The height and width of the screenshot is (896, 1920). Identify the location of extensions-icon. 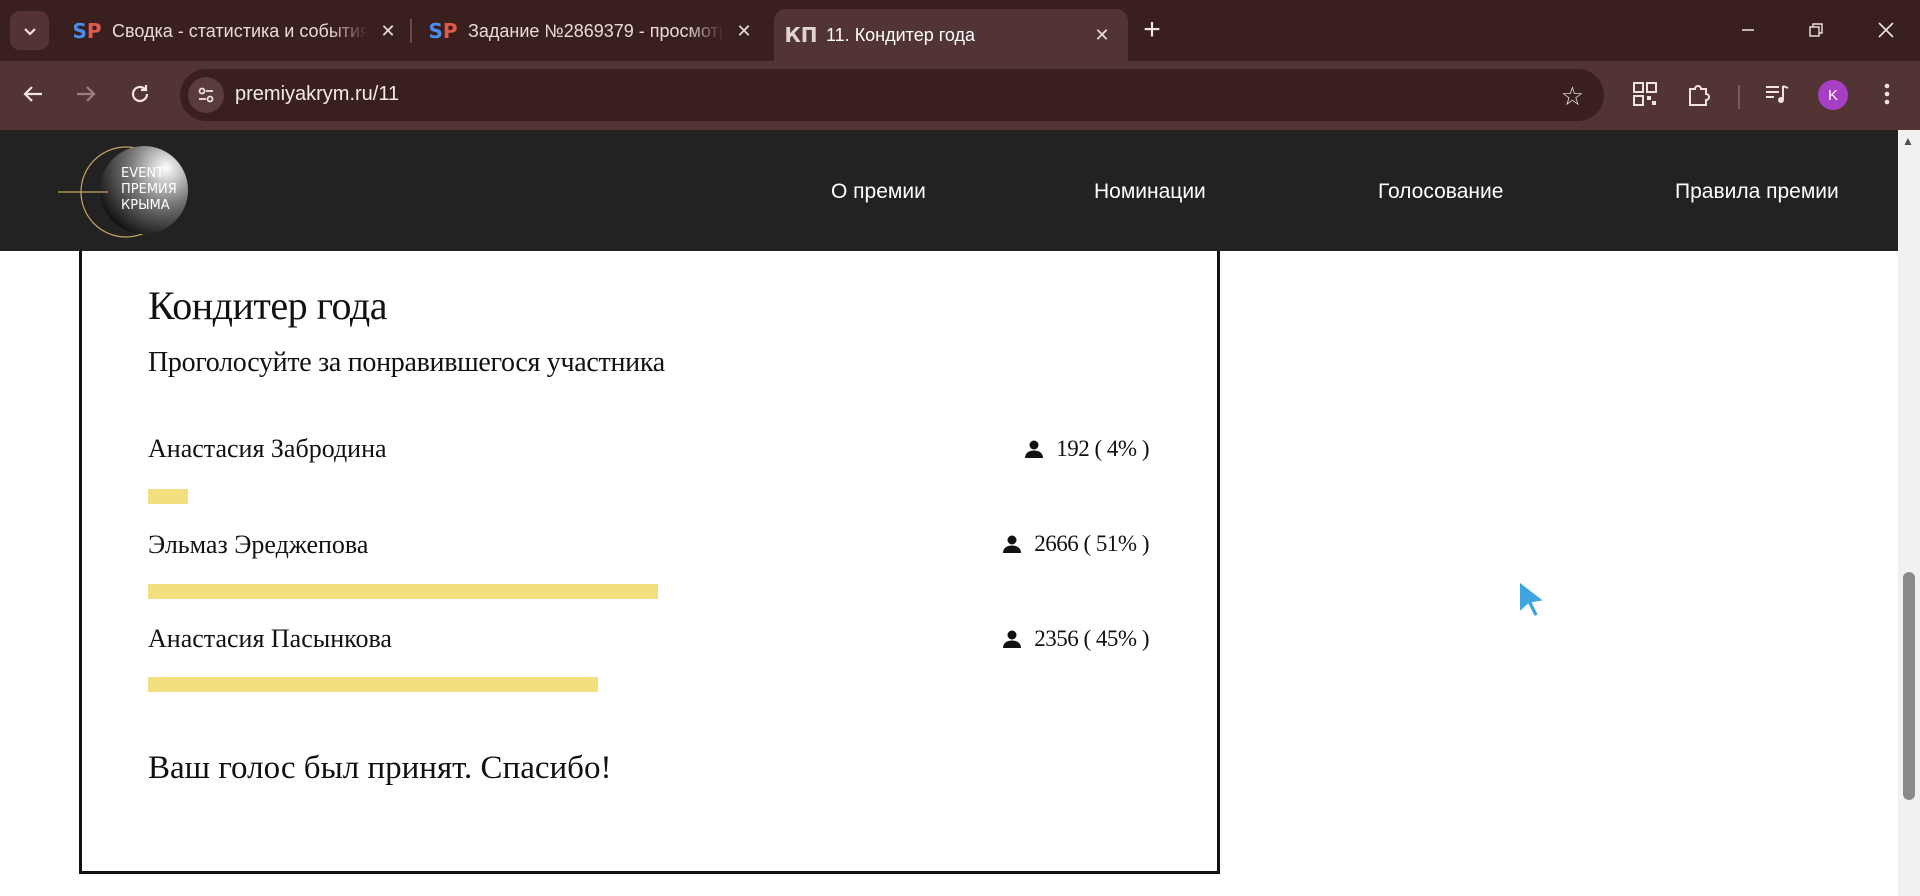
(1699, 94).